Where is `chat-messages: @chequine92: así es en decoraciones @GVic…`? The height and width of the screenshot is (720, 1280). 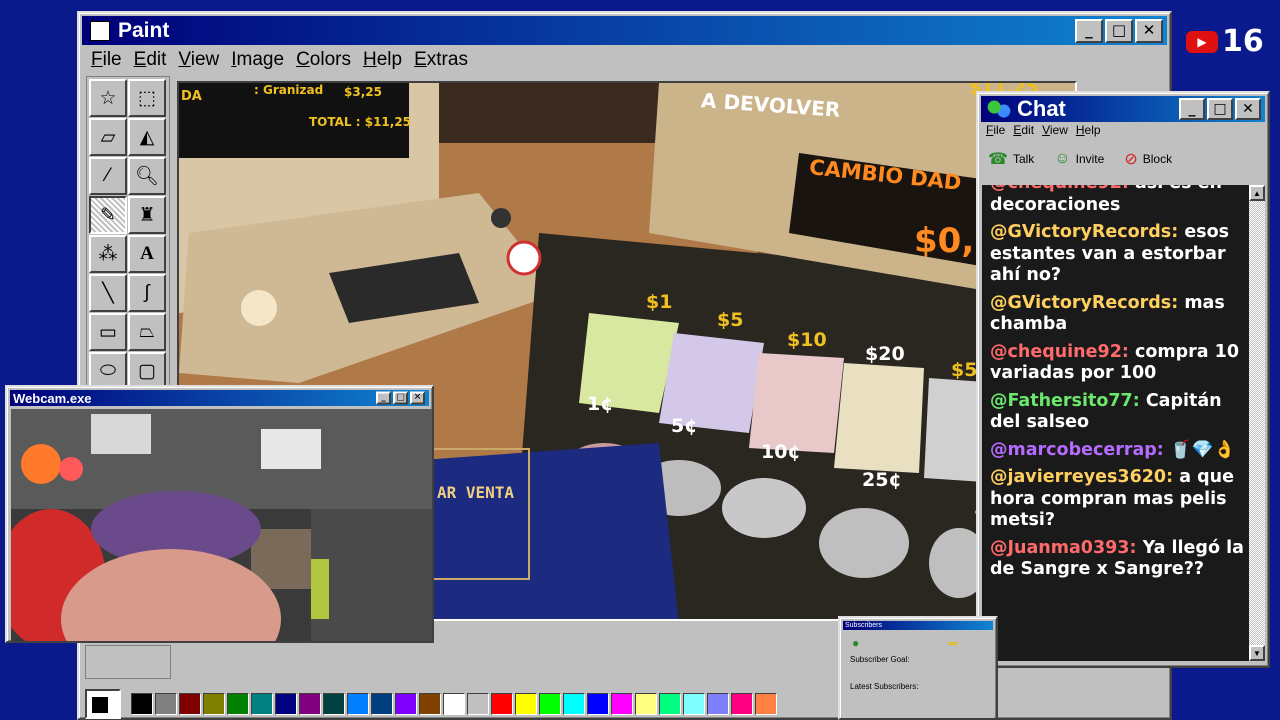
chat-messages: @chequine92: así es en decoraciones @GVic… is located at coordinates (1119, 423).